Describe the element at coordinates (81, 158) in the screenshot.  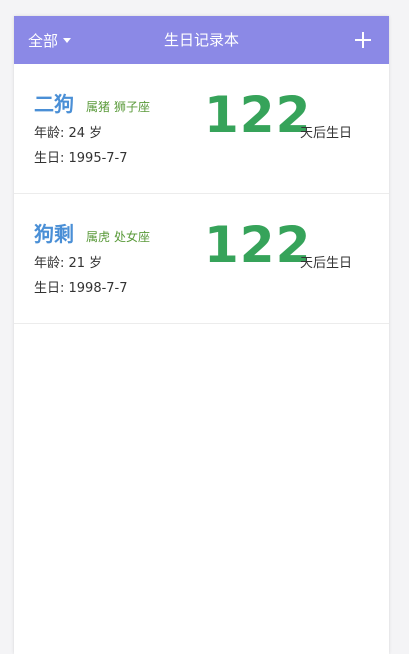
I see `birthday-text: 生日: 1995-7-7` at that location.